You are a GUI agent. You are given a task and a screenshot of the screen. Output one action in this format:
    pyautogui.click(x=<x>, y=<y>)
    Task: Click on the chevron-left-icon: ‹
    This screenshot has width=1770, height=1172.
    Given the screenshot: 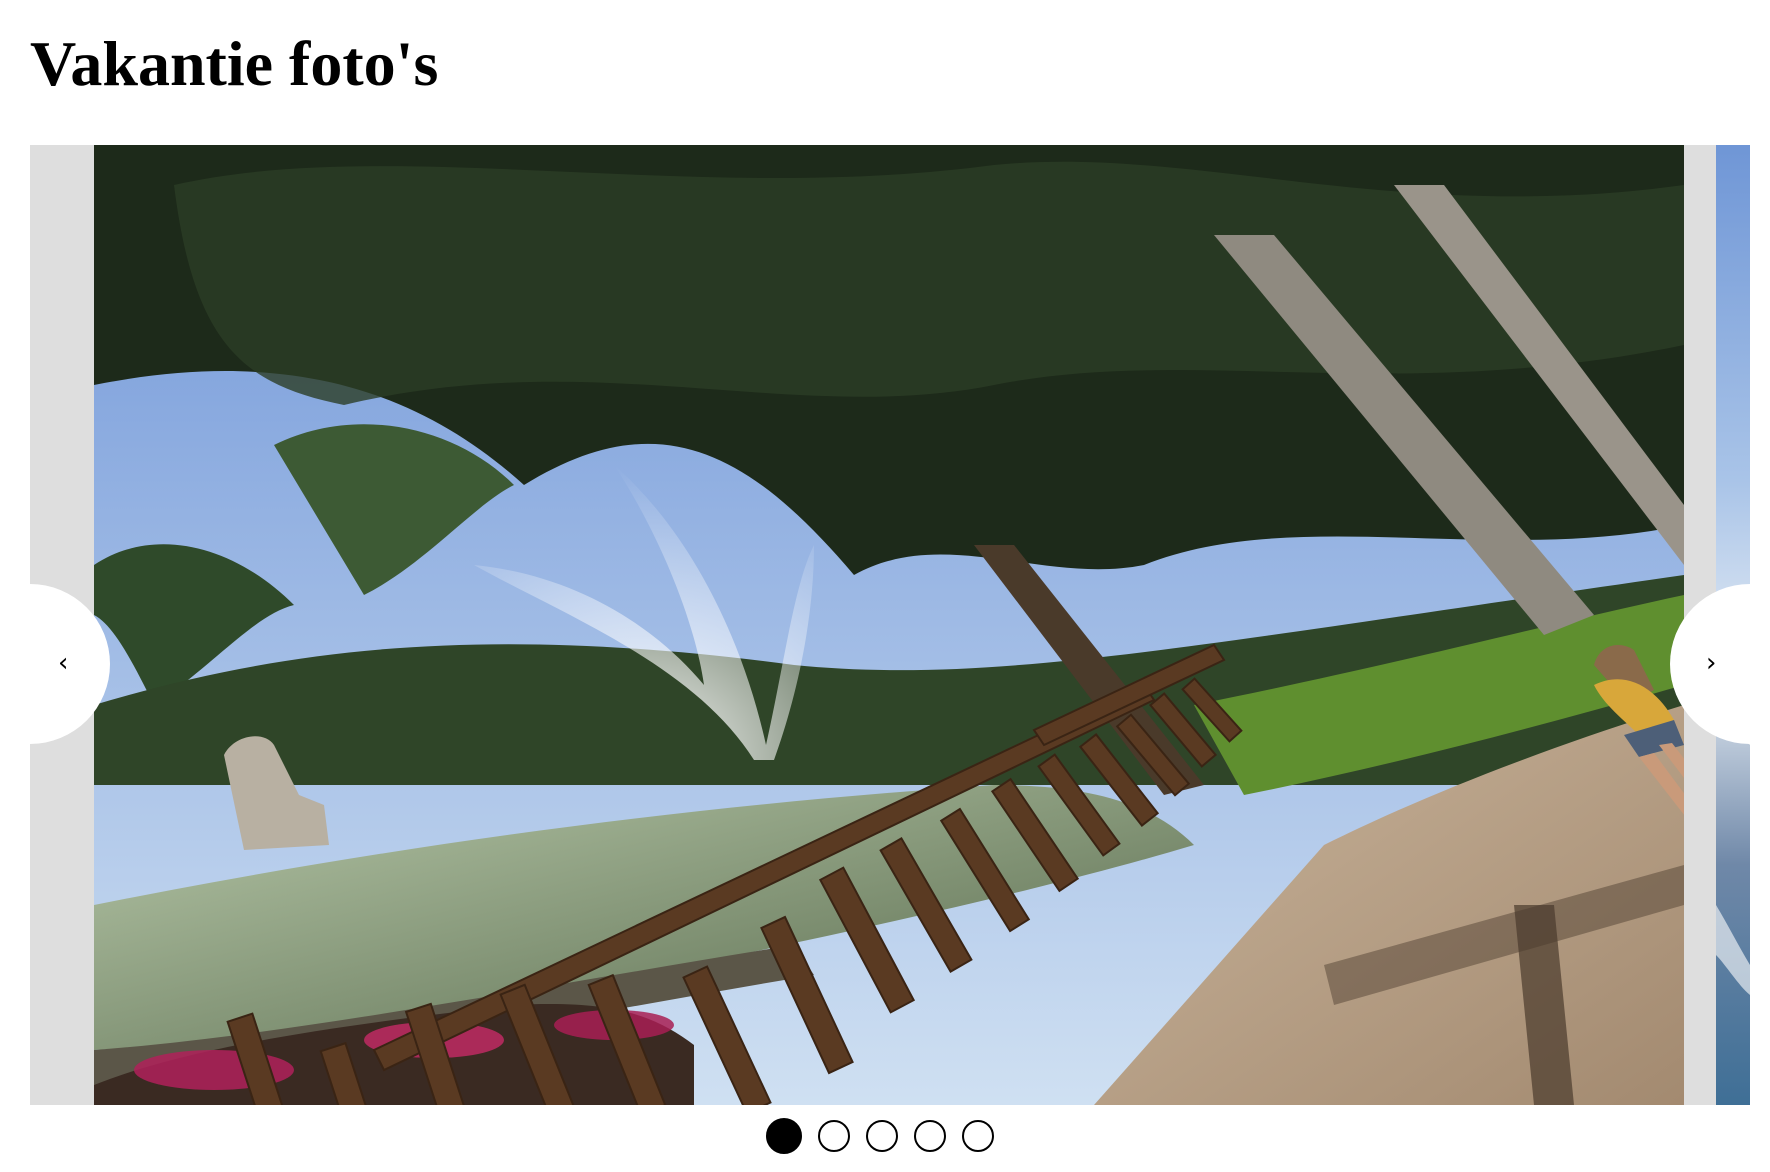 What is the action you would take?
    pyautogui.click(x=63, y=663)
    